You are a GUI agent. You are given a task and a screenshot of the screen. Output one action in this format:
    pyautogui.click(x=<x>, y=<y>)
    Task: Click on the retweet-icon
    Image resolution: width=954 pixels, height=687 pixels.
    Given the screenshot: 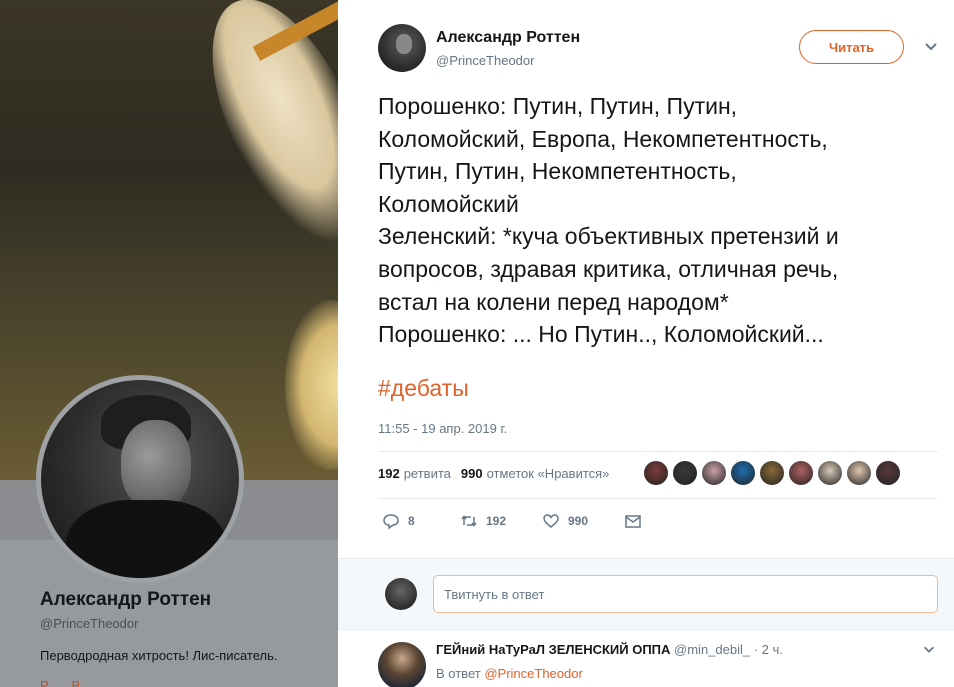 What is the action you would take?
    pyautogui.click(x=469, y=521)
    